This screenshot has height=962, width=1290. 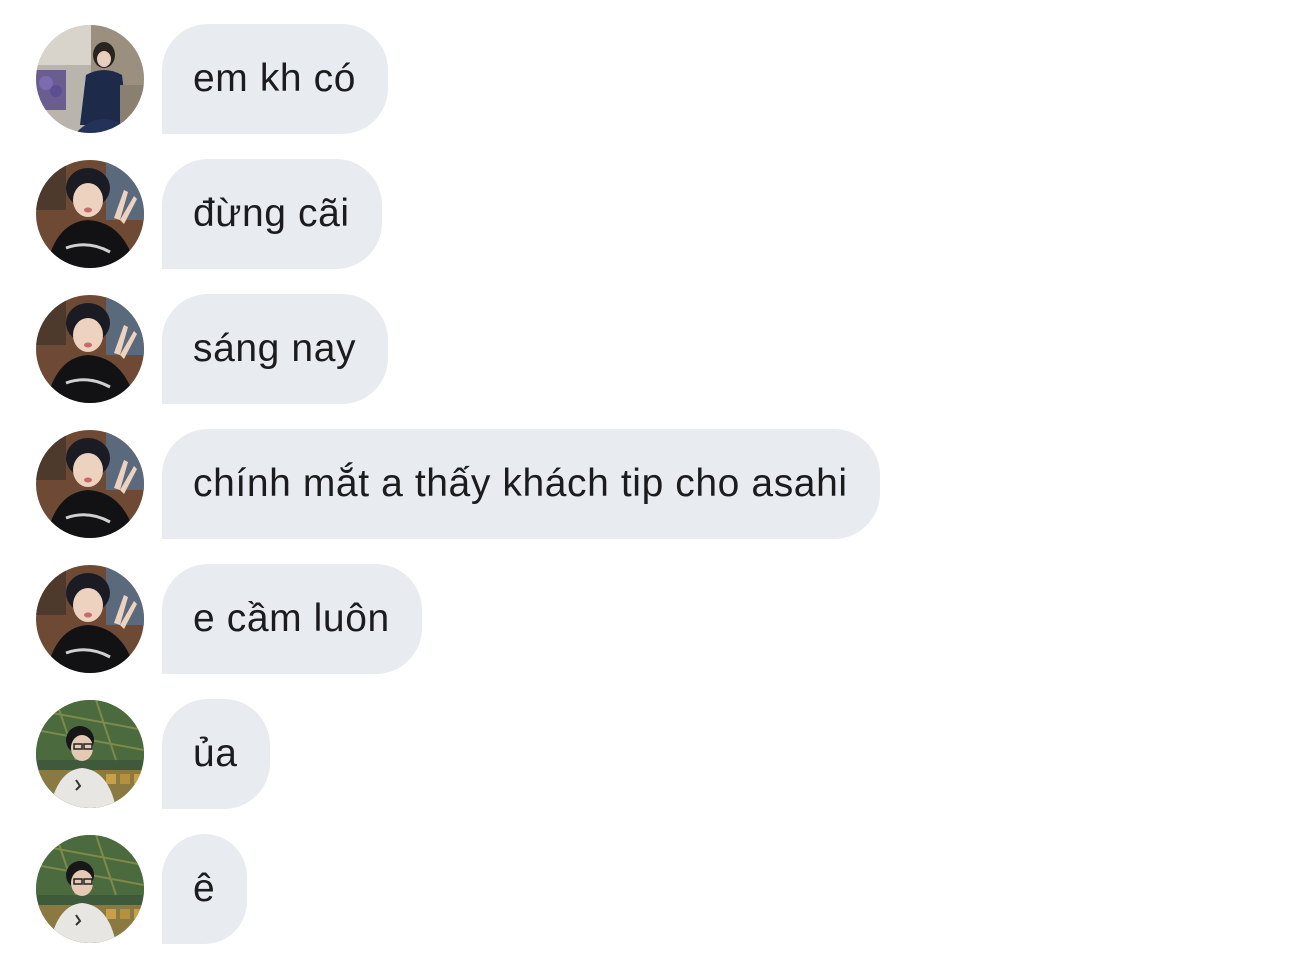 I want to click on message-text: sáng nay, so click(x=275, y=348).